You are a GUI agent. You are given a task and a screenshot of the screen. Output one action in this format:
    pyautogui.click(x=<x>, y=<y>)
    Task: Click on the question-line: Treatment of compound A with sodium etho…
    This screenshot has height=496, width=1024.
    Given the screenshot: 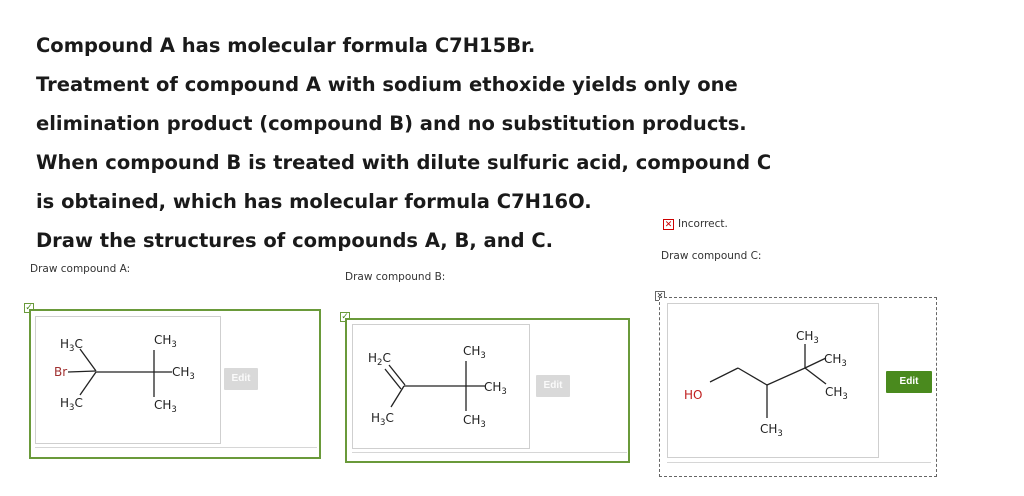 What is the action you would take?
    pyautogui.click(x=387, y=84)
    